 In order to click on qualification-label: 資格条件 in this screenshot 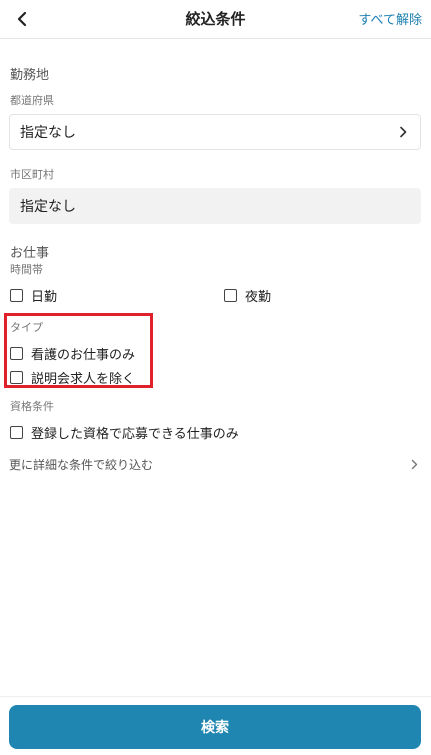, I will do `click(32, 406)`.